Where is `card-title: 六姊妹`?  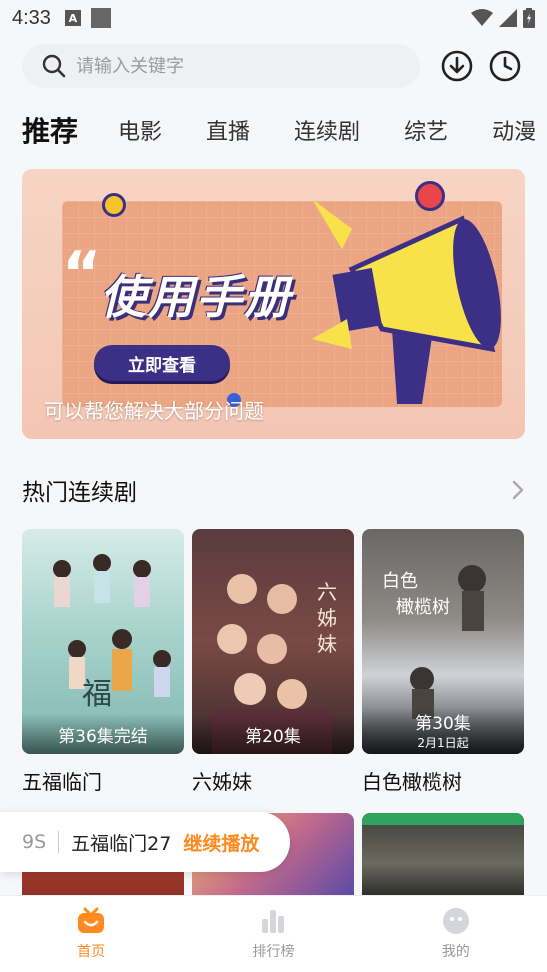 card-title: 六姊妹 is located at coordinates (273, 780).